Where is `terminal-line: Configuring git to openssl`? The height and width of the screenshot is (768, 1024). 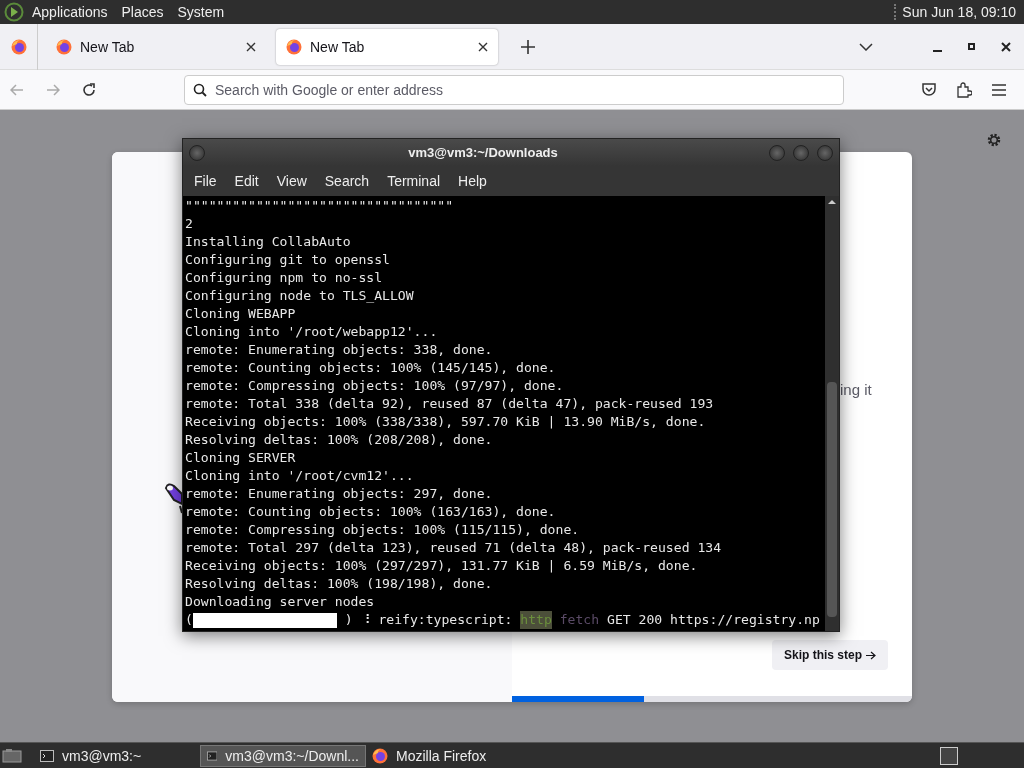 terminal-line: Configuring git to openssl is located at coordinates (288, 260).